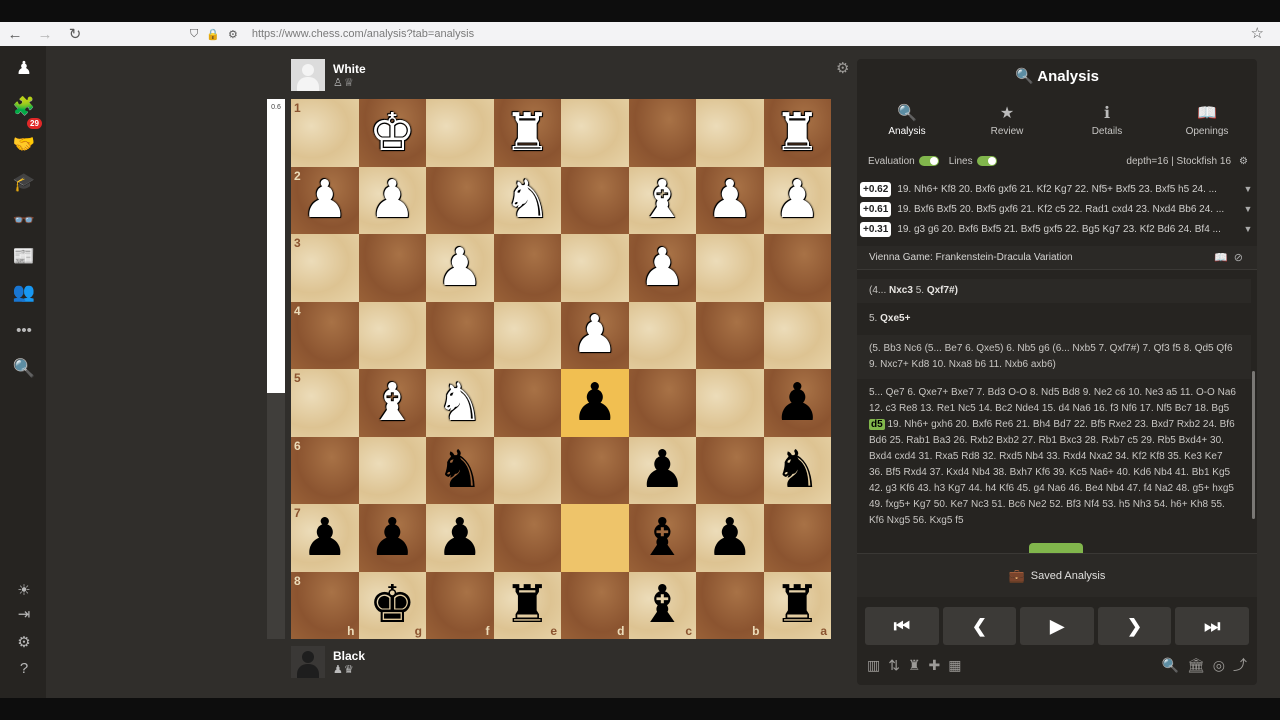 This screenshot has width=1280, height=720. I want to click on white-bishop-g5: ♝, so click(393, 403).